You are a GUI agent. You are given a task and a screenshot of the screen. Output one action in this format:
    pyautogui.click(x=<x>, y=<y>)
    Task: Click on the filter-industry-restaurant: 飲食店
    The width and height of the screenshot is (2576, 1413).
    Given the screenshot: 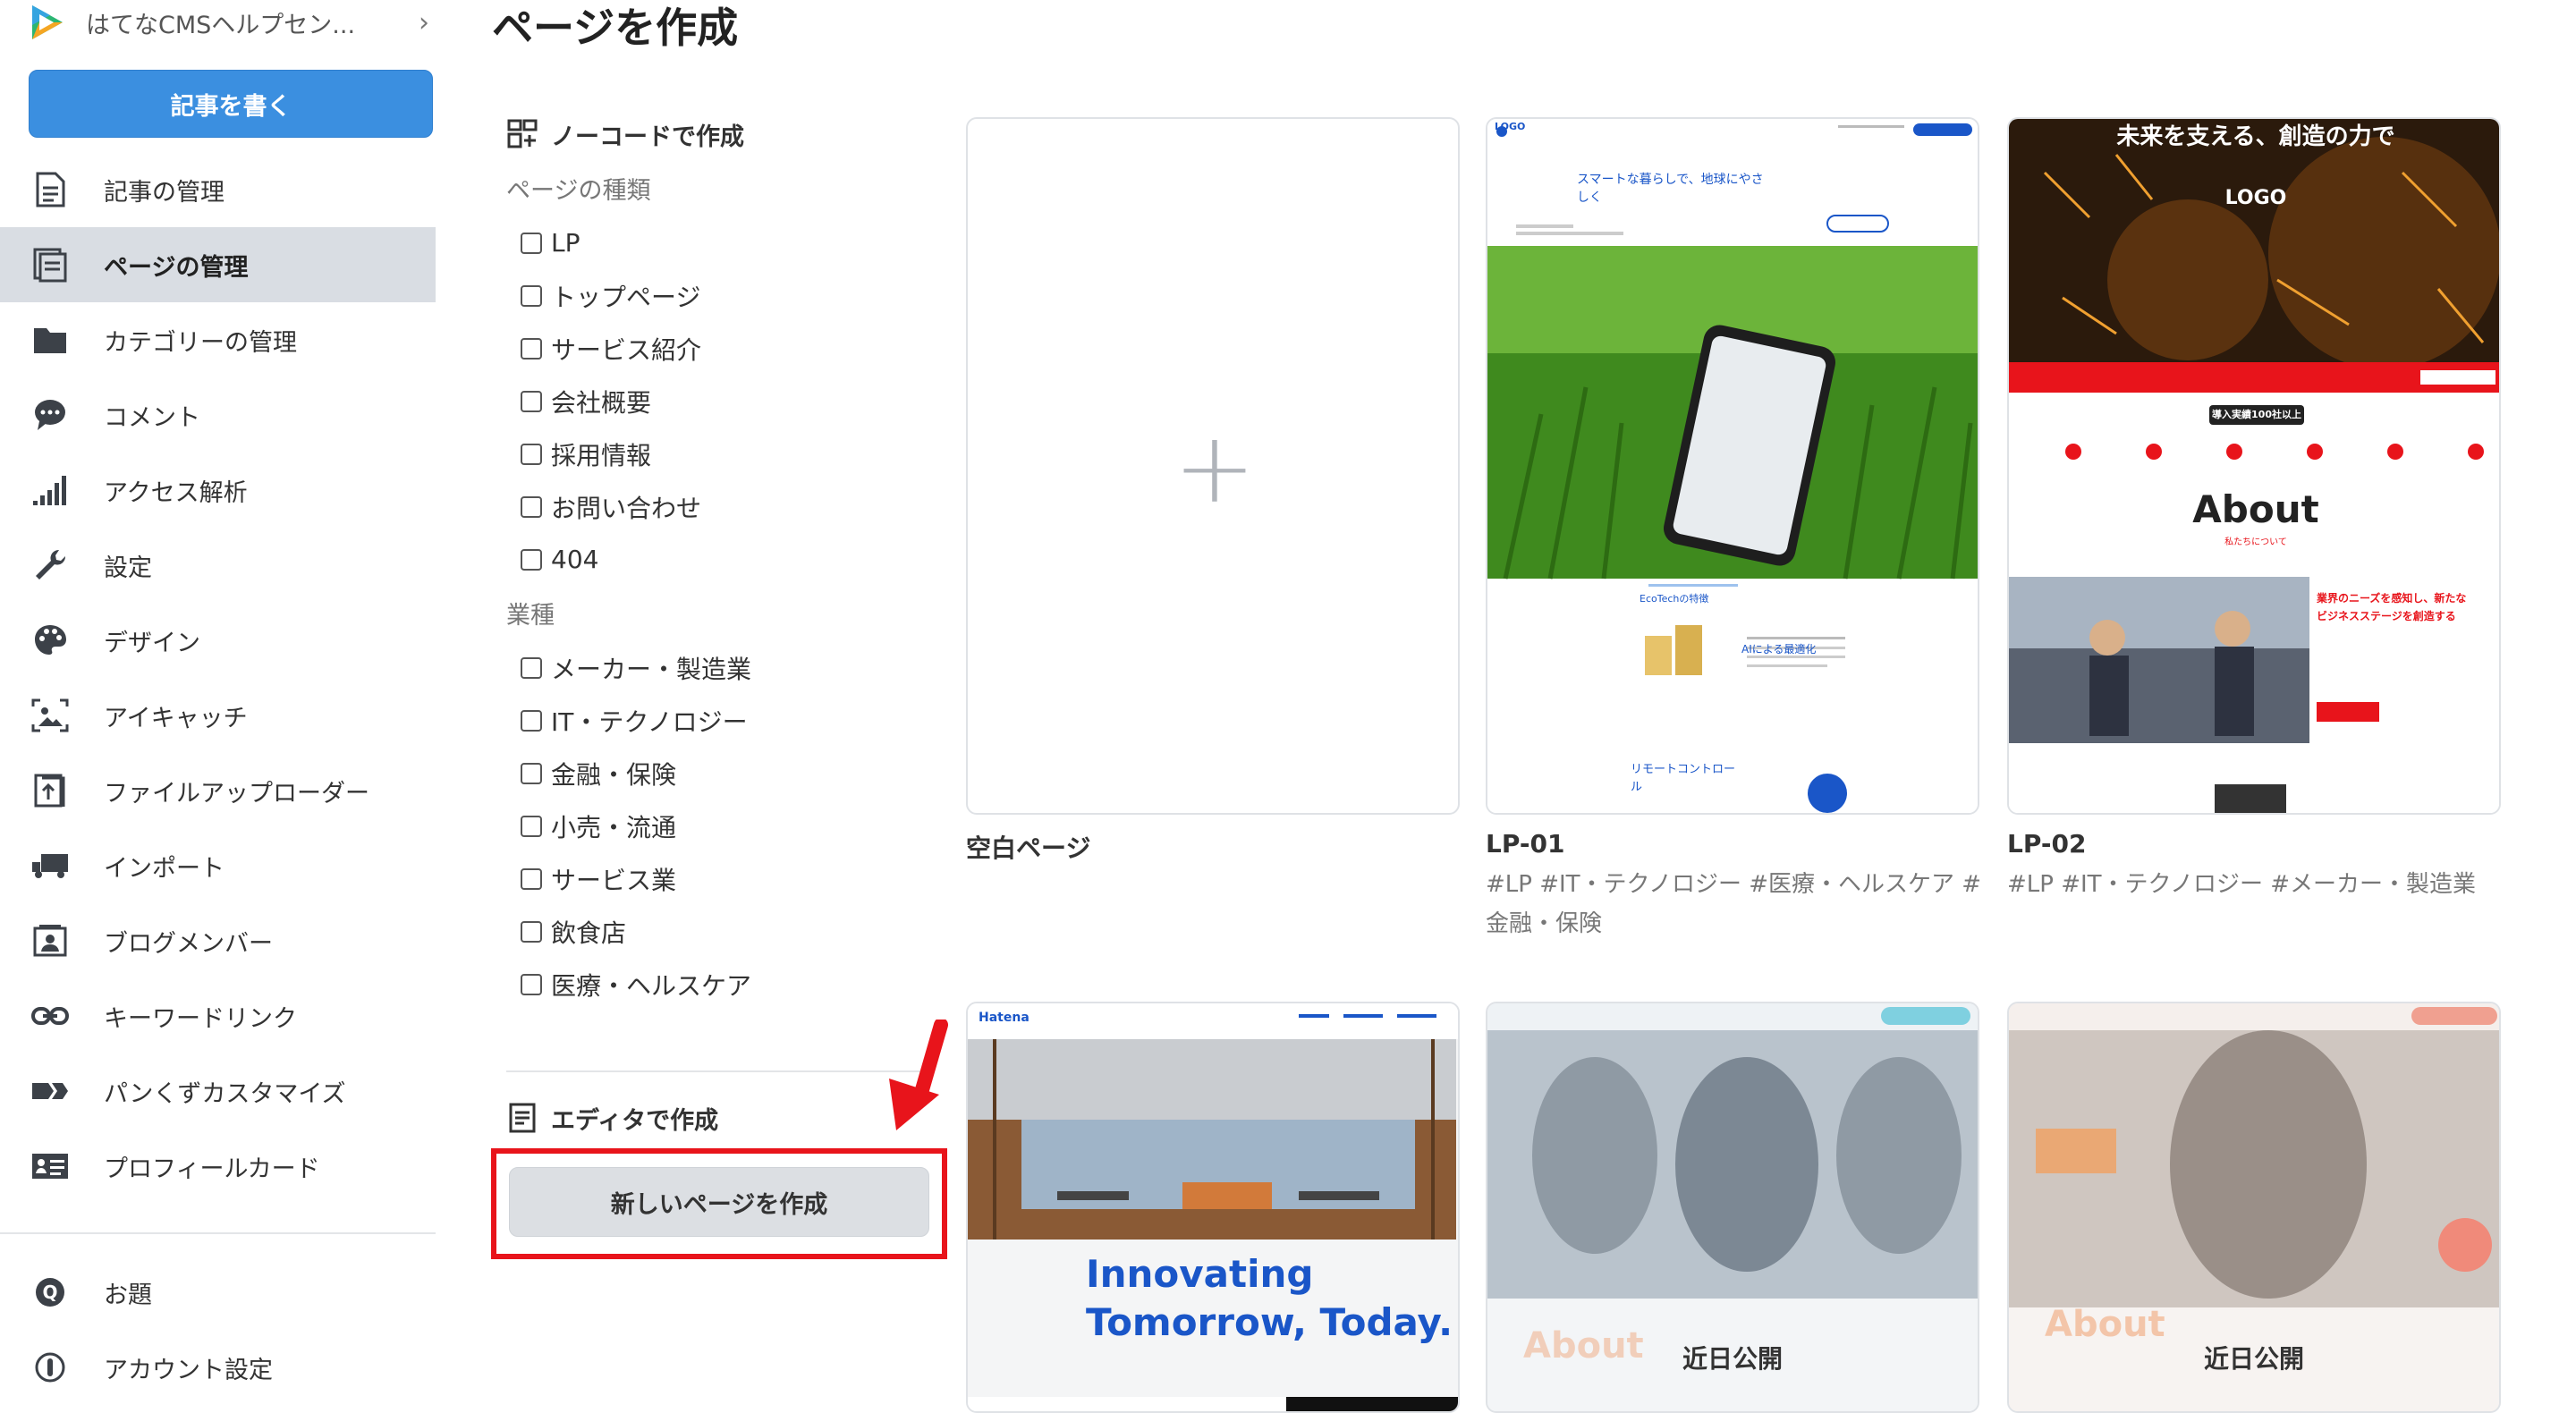 What is the action you would take?
    pyautogui.click(x=716, y=931)
    